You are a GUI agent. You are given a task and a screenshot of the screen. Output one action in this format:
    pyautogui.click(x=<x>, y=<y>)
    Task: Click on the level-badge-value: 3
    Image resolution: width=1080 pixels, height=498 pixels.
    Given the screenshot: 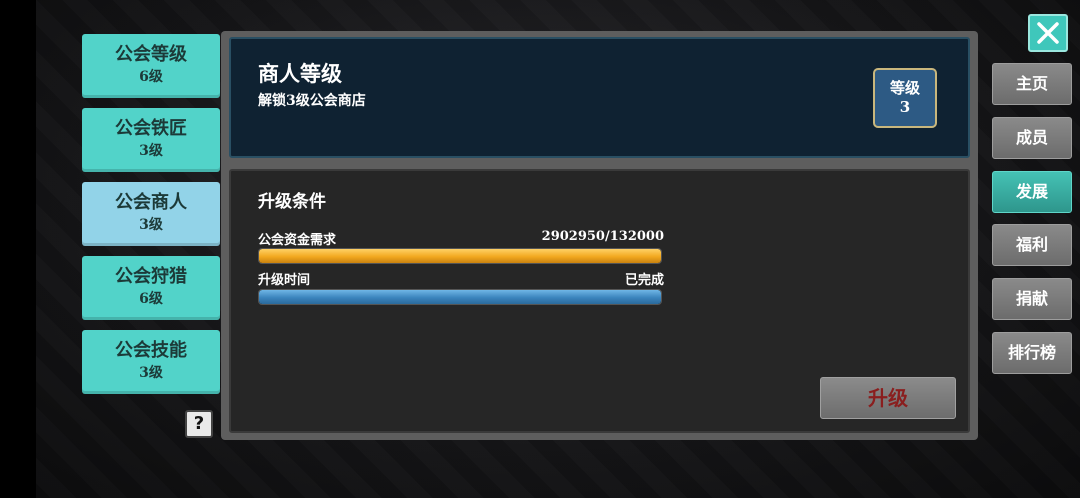 What is the action you would take?
    pyautogui.click(x=905, y=107)
    